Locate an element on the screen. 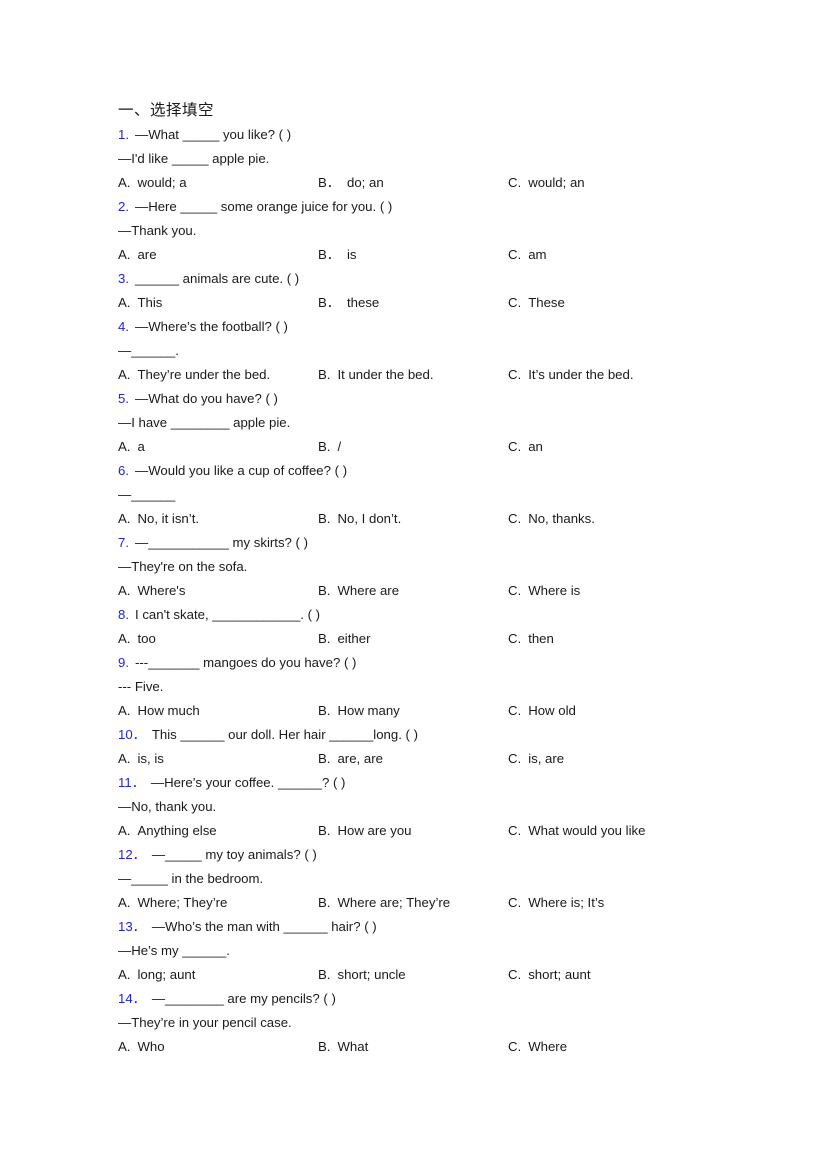 This screenshot has width=826, height=1169. option-b-text: these is located at coordinates (363, 302).